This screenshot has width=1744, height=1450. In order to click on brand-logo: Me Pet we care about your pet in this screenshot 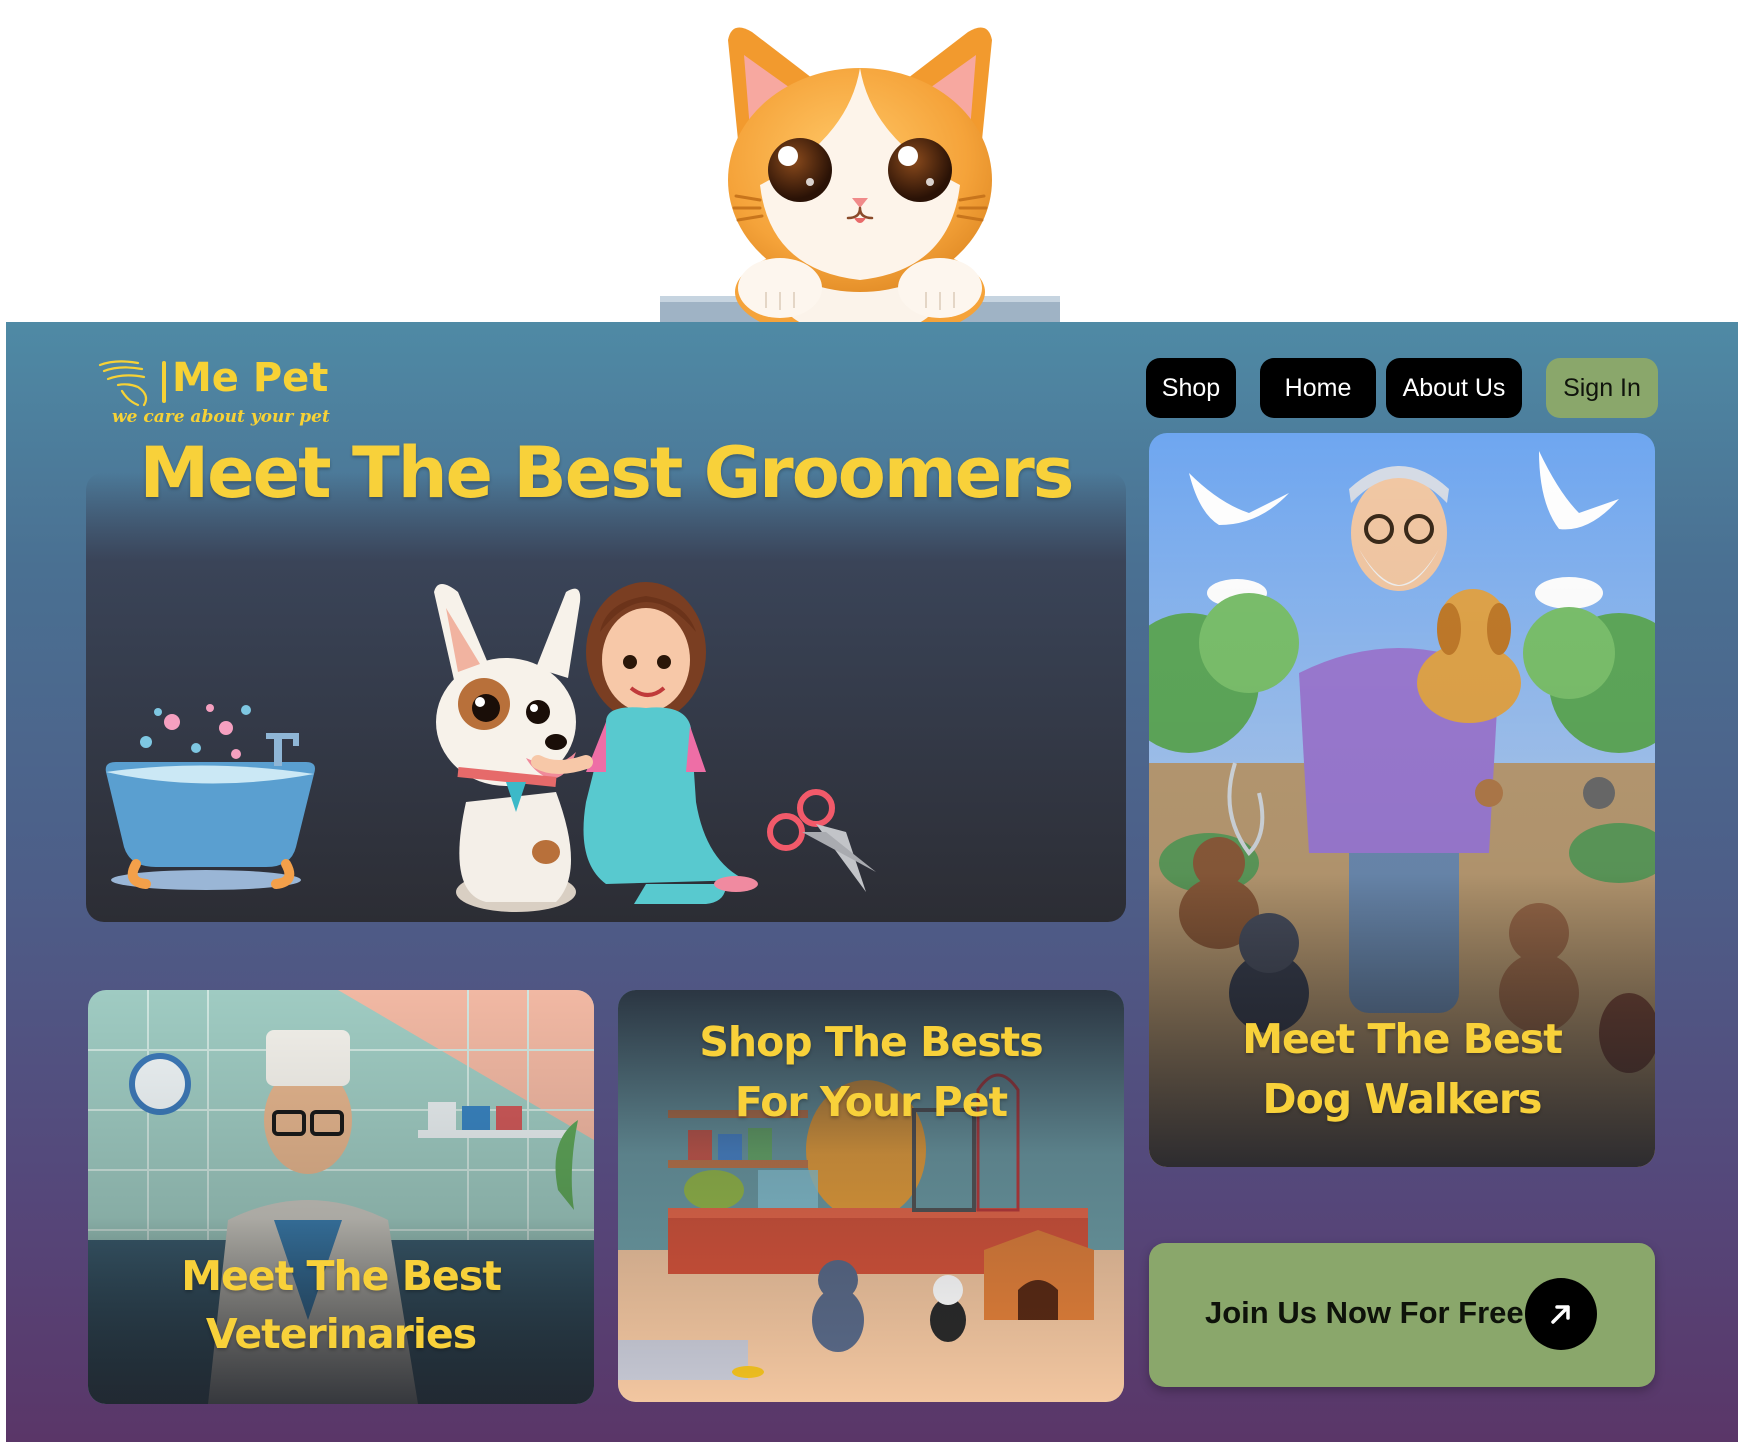, I will do `click(214, 396)`.